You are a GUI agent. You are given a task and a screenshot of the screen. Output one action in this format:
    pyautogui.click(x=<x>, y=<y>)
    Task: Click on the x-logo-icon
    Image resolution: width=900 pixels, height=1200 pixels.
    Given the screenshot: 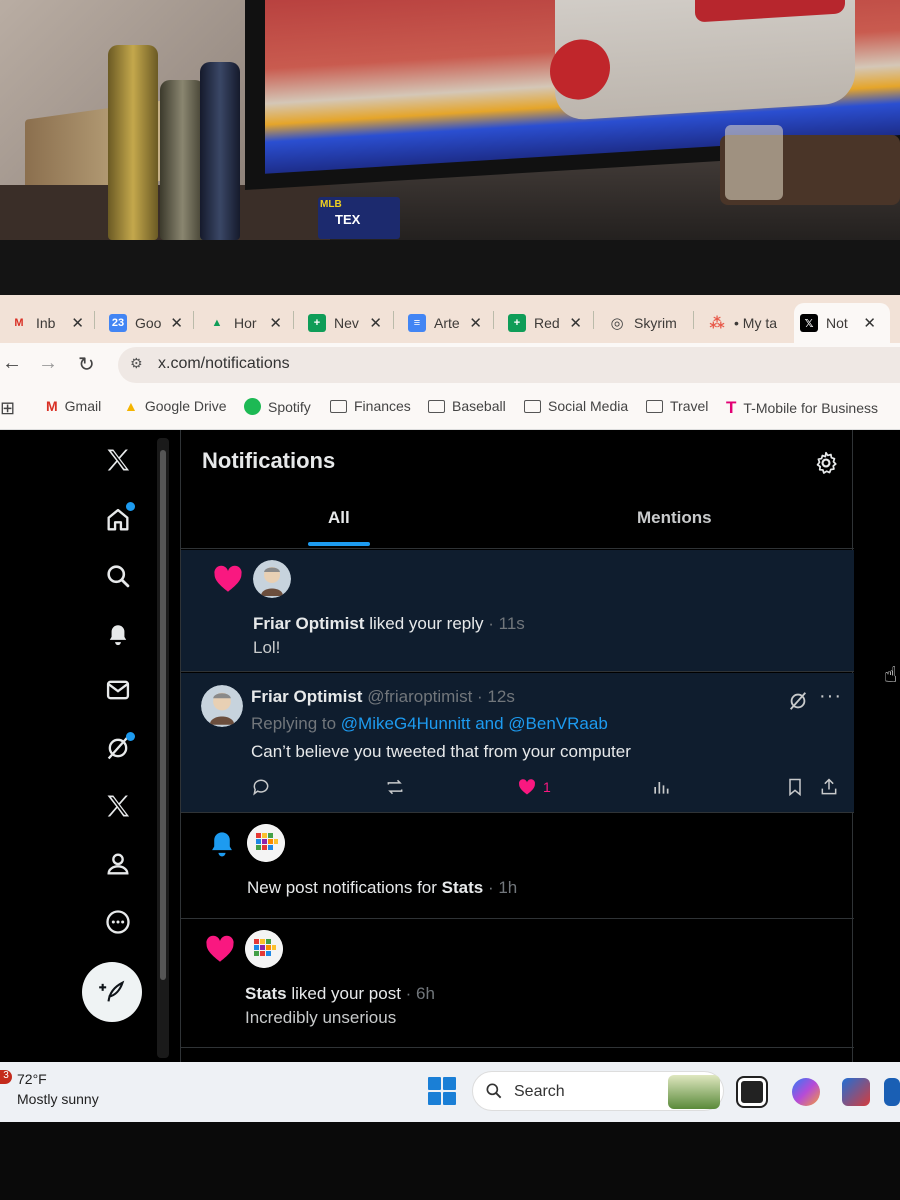 What is the action you would take?
    pyautogui.click(x=118, y=460)
    